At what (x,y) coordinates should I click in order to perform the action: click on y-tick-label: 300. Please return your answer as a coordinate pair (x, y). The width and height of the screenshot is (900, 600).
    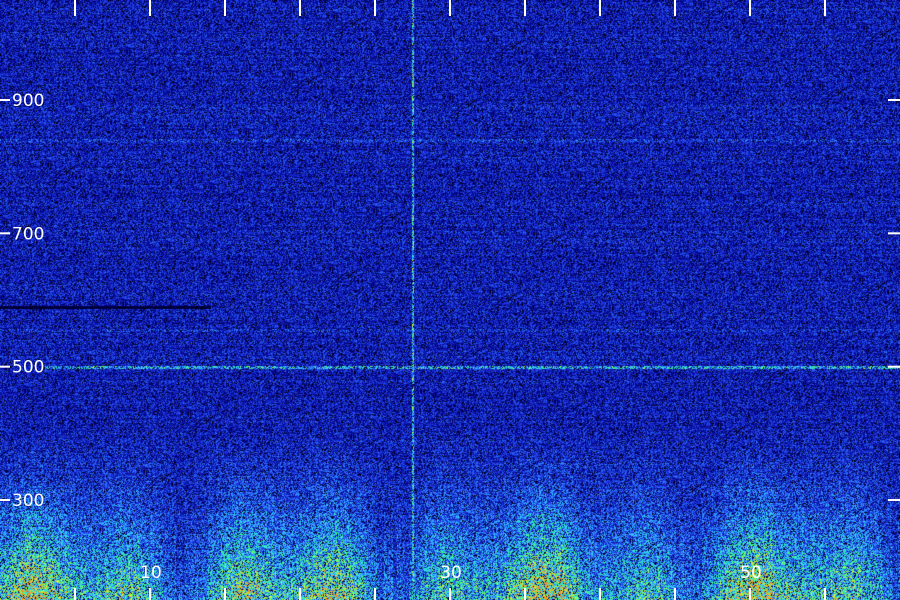
    Looking at the image, I should click on (28, 501).